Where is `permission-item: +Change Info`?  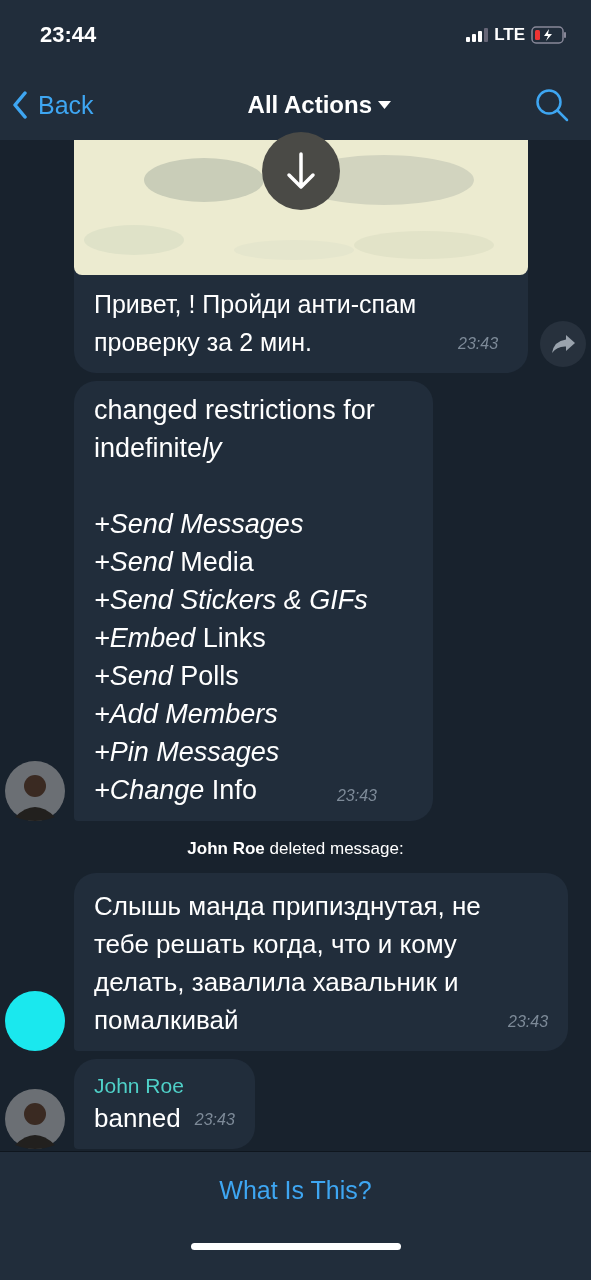 permission-item: +Change Info is located at coordinates (175, 790).